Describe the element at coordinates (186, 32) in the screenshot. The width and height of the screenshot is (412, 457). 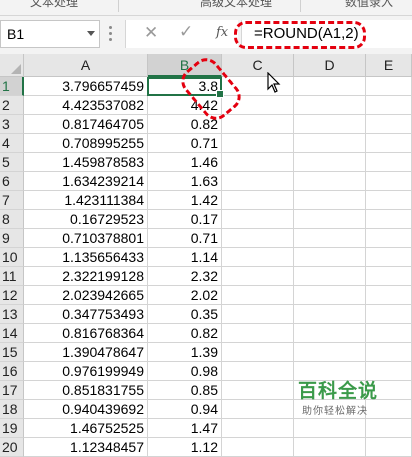
I see `check-icon: ✓` at that location.